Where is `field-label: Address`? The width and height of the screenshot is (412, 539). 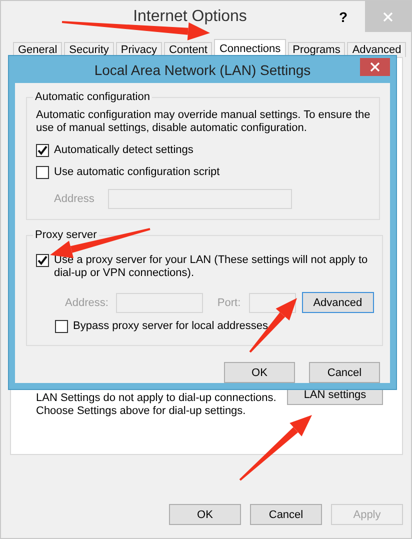 field-label: Address is located at coordinates (75, 199).